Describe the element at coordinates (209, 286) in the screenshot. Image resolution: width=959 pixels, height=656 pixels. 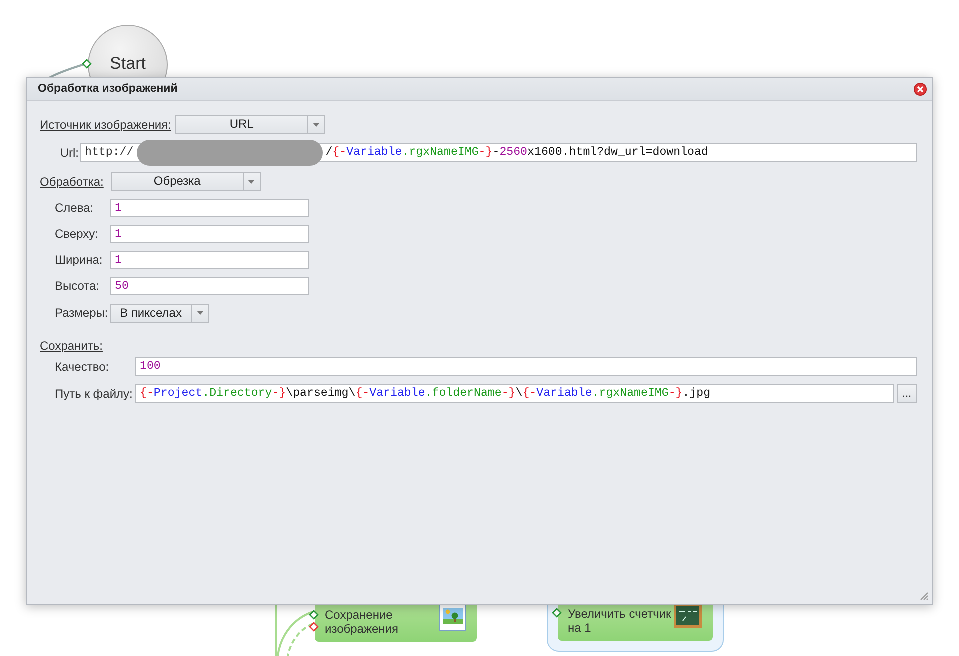
I see `input-field: 50` at that location.